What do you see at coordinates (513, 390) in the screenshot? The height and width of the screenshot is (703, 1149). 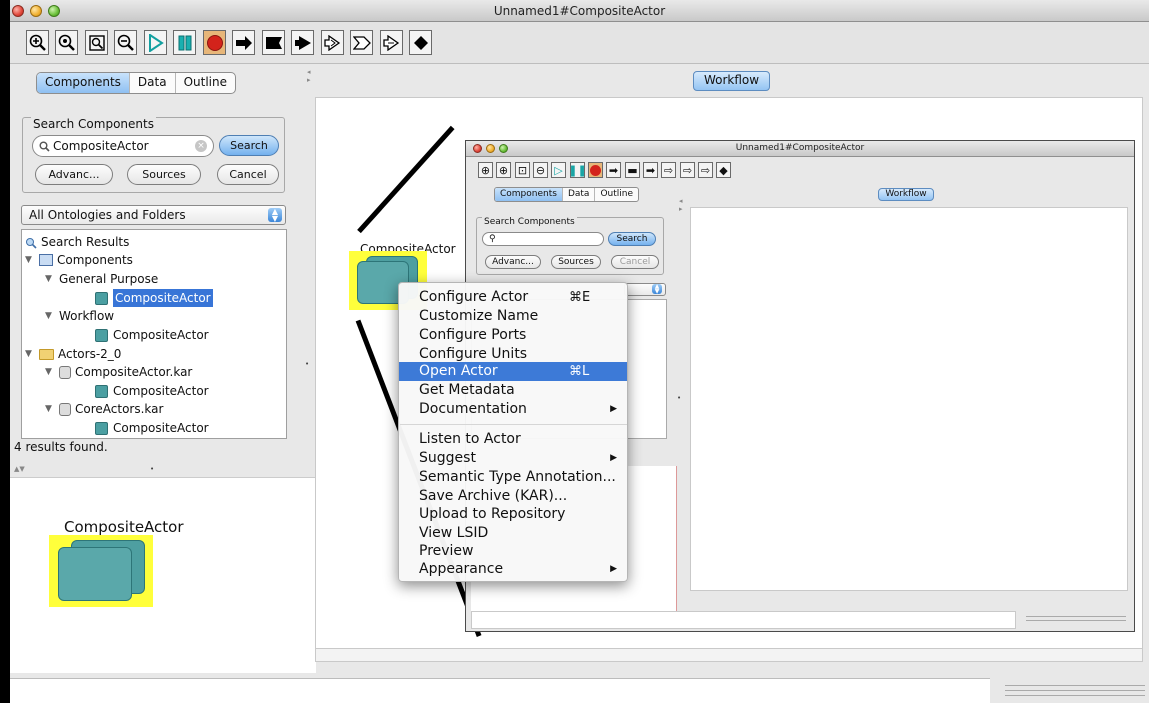 I see `menu-item-get-metadata: Get Metadata` at bounding box center [513, 390].